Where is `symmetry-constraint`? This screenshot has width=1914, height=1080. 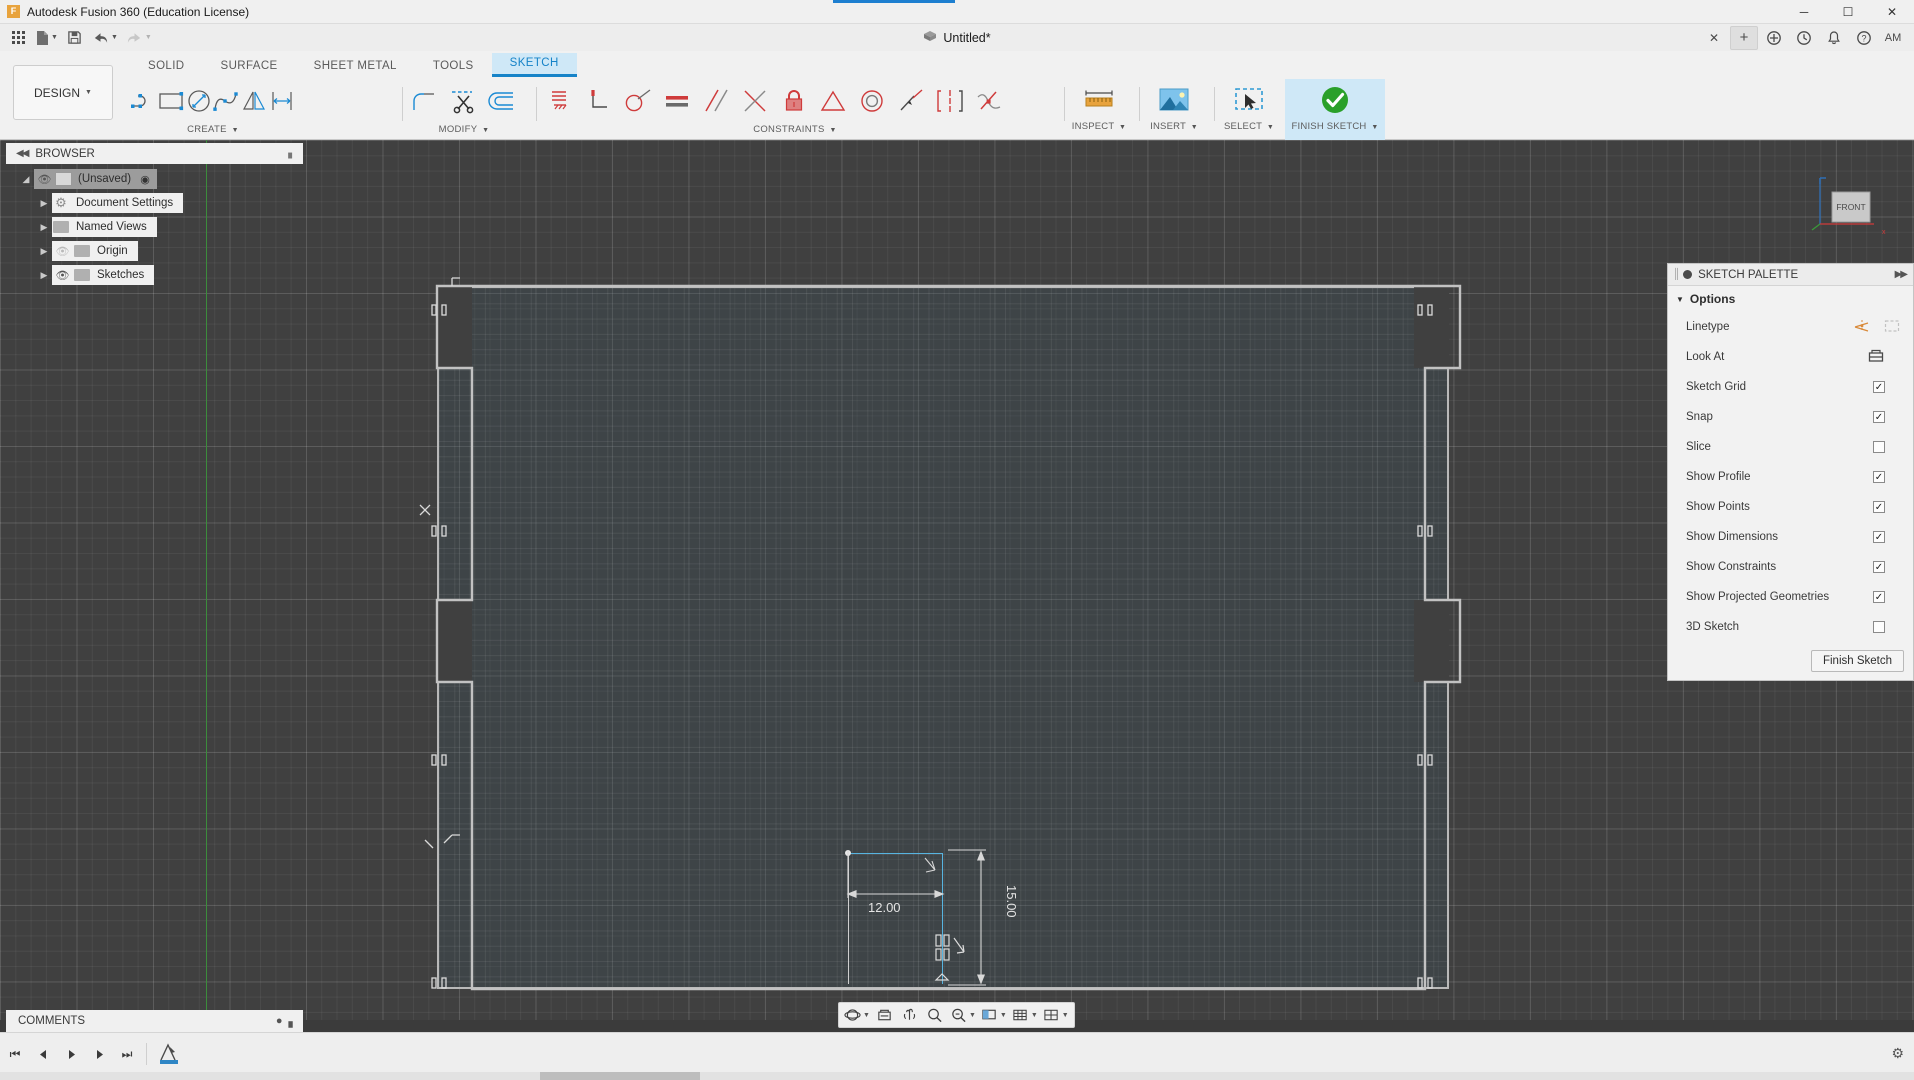 symmetry-constraint is located at coordinates (949, 101).